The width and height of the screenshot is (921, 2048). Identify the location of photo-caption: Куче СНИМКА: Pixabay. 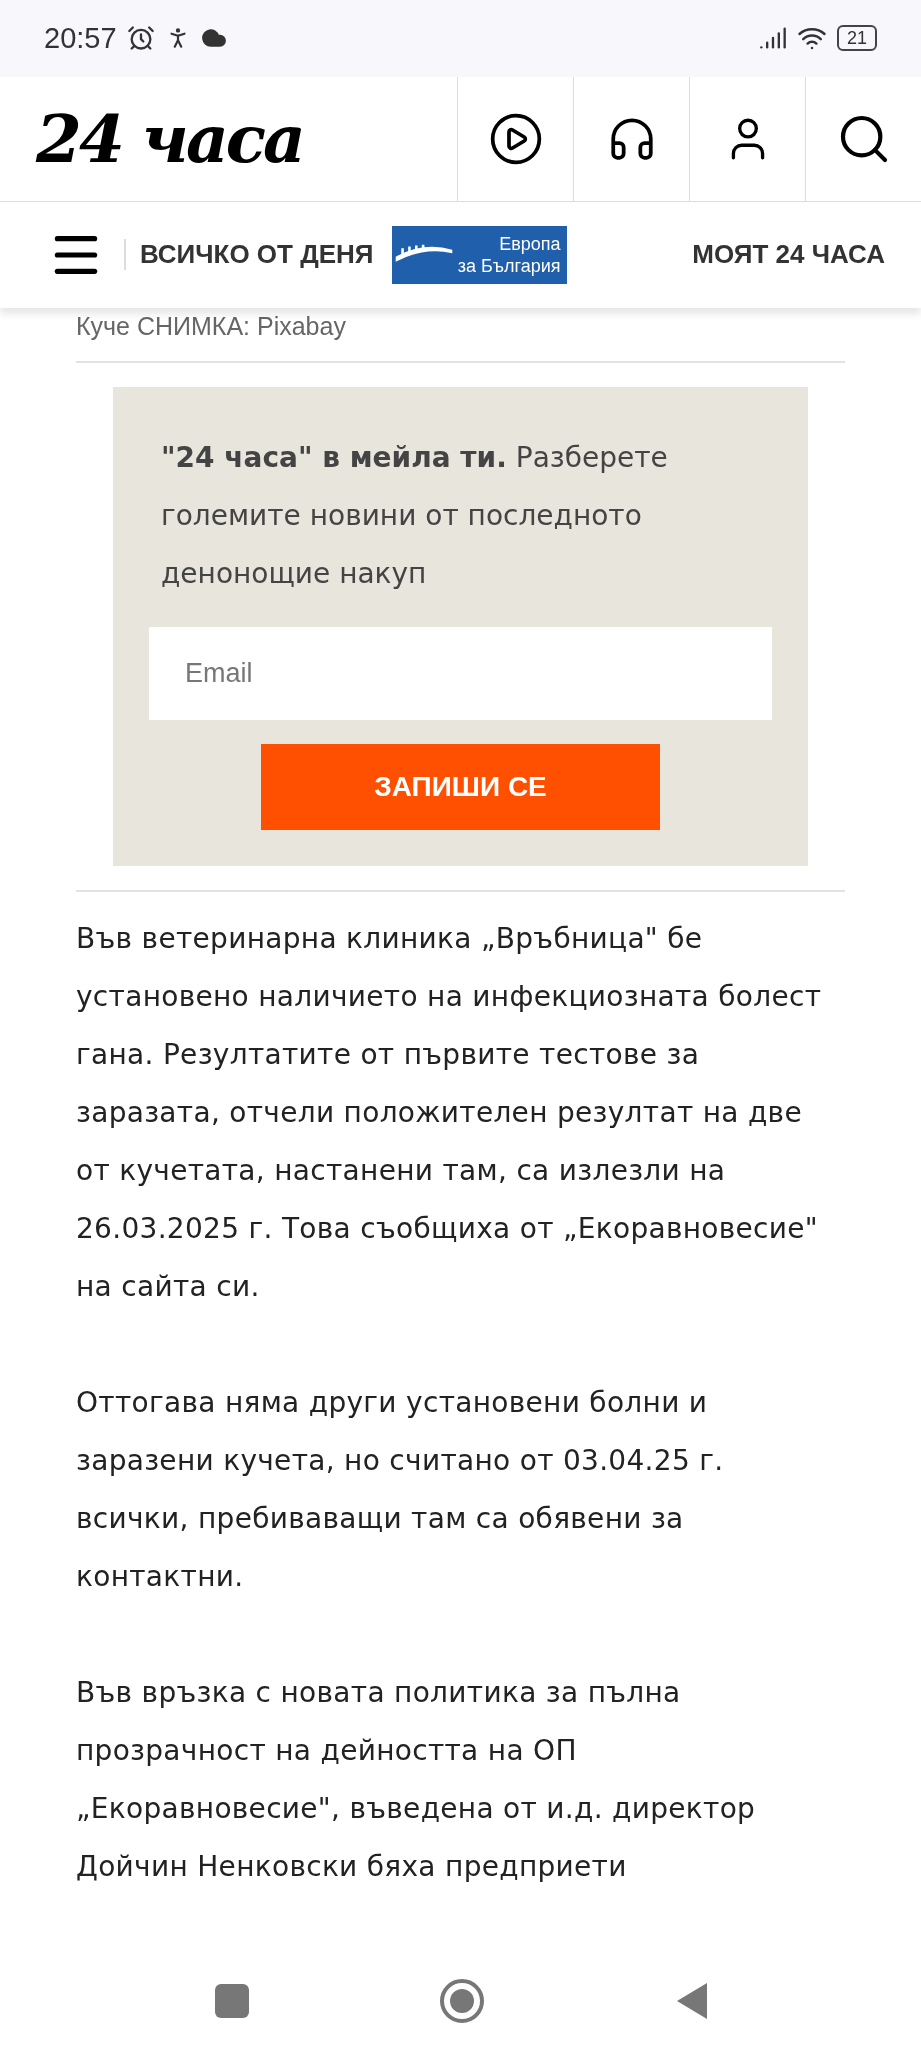
(211, 326).